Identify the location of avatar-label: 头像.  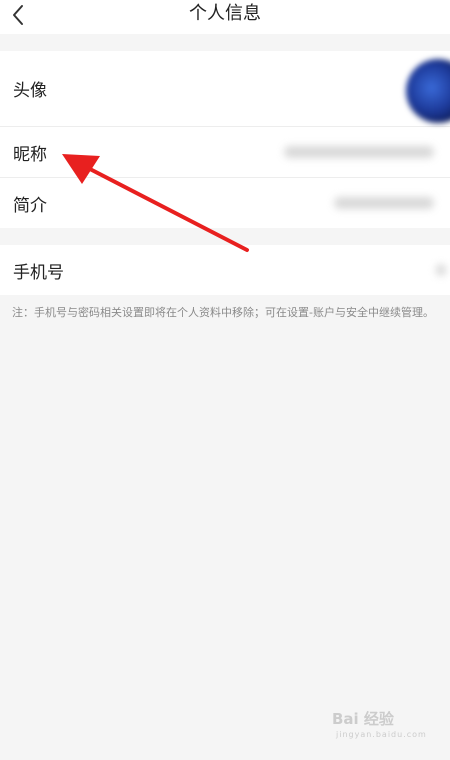
(30, 91).